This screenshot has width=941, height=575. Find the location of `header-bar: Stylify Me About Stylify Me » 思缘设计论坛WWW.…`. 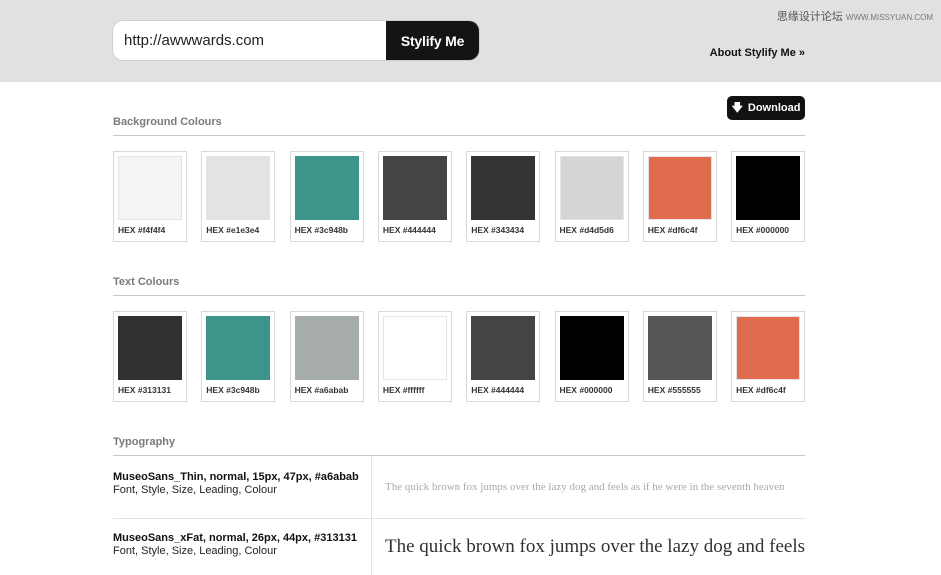

header-bar: Stylify Me About Stylify Me » 思缘设计论坛WWW.… is located at coordinates (470, 41).